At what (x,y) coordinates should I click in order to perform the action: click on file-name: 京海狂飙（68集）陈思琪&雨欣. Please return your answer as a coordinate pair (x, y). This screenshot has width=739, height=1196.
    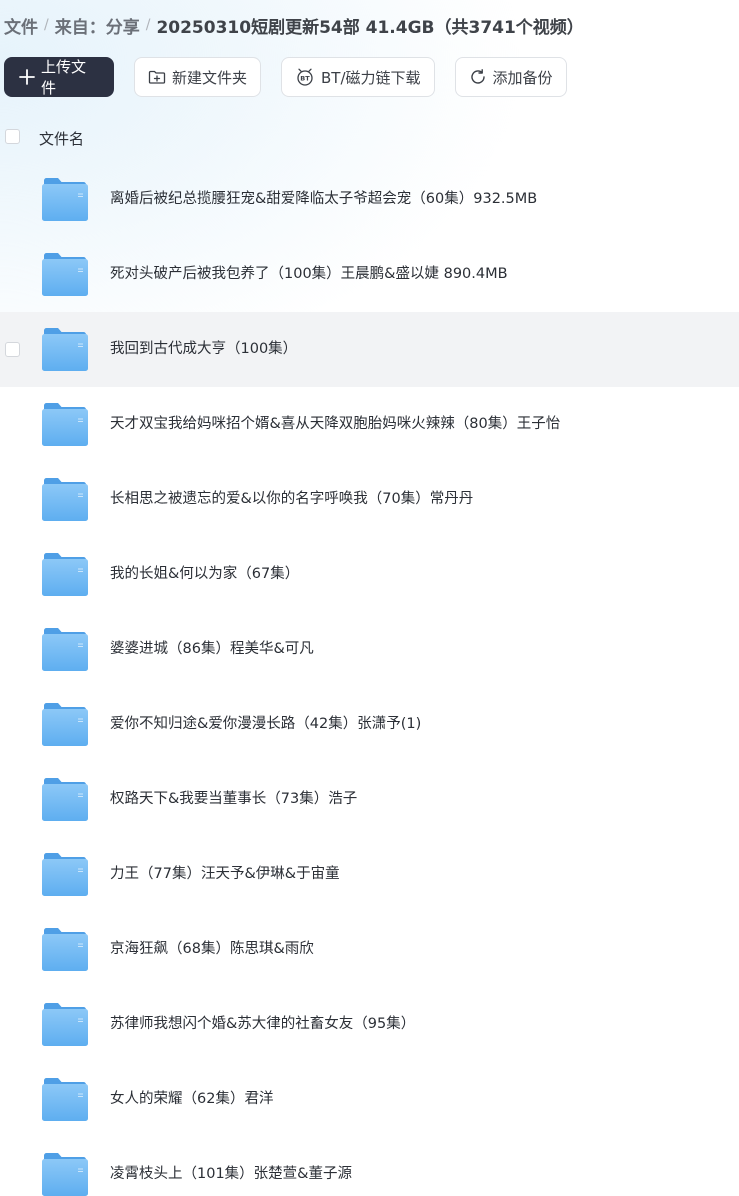
    Looking at the image, I should click on (212, 949).